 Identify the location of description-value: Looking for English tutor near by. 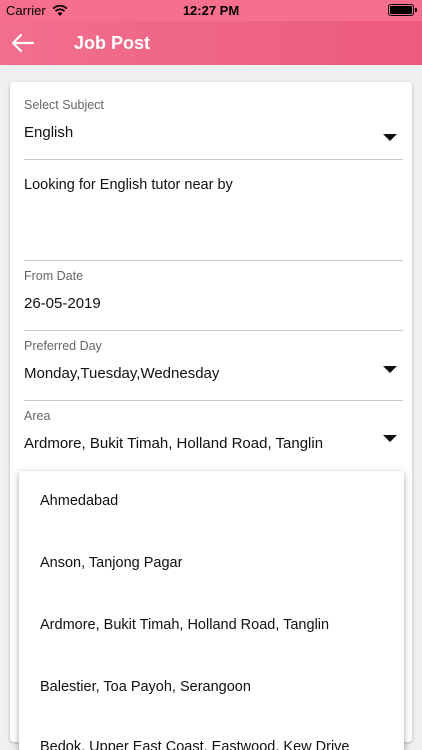
(128, 185).